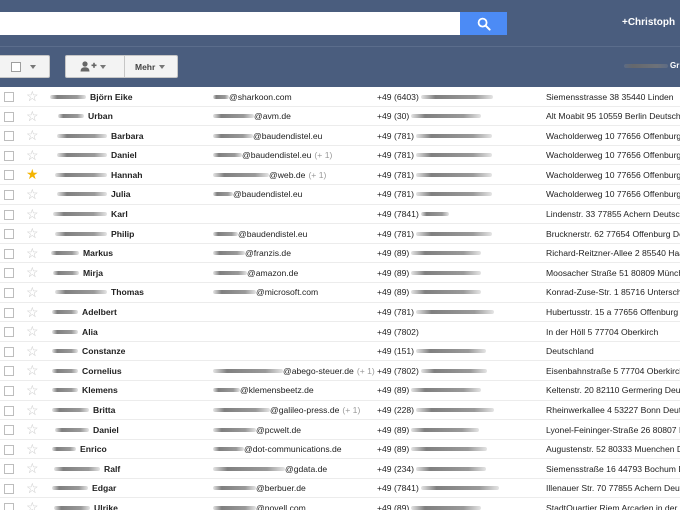 The height and width of the screenshot is (510, 680). I want to click on contact-phone-cell: +49 (151), so click(432, 351).